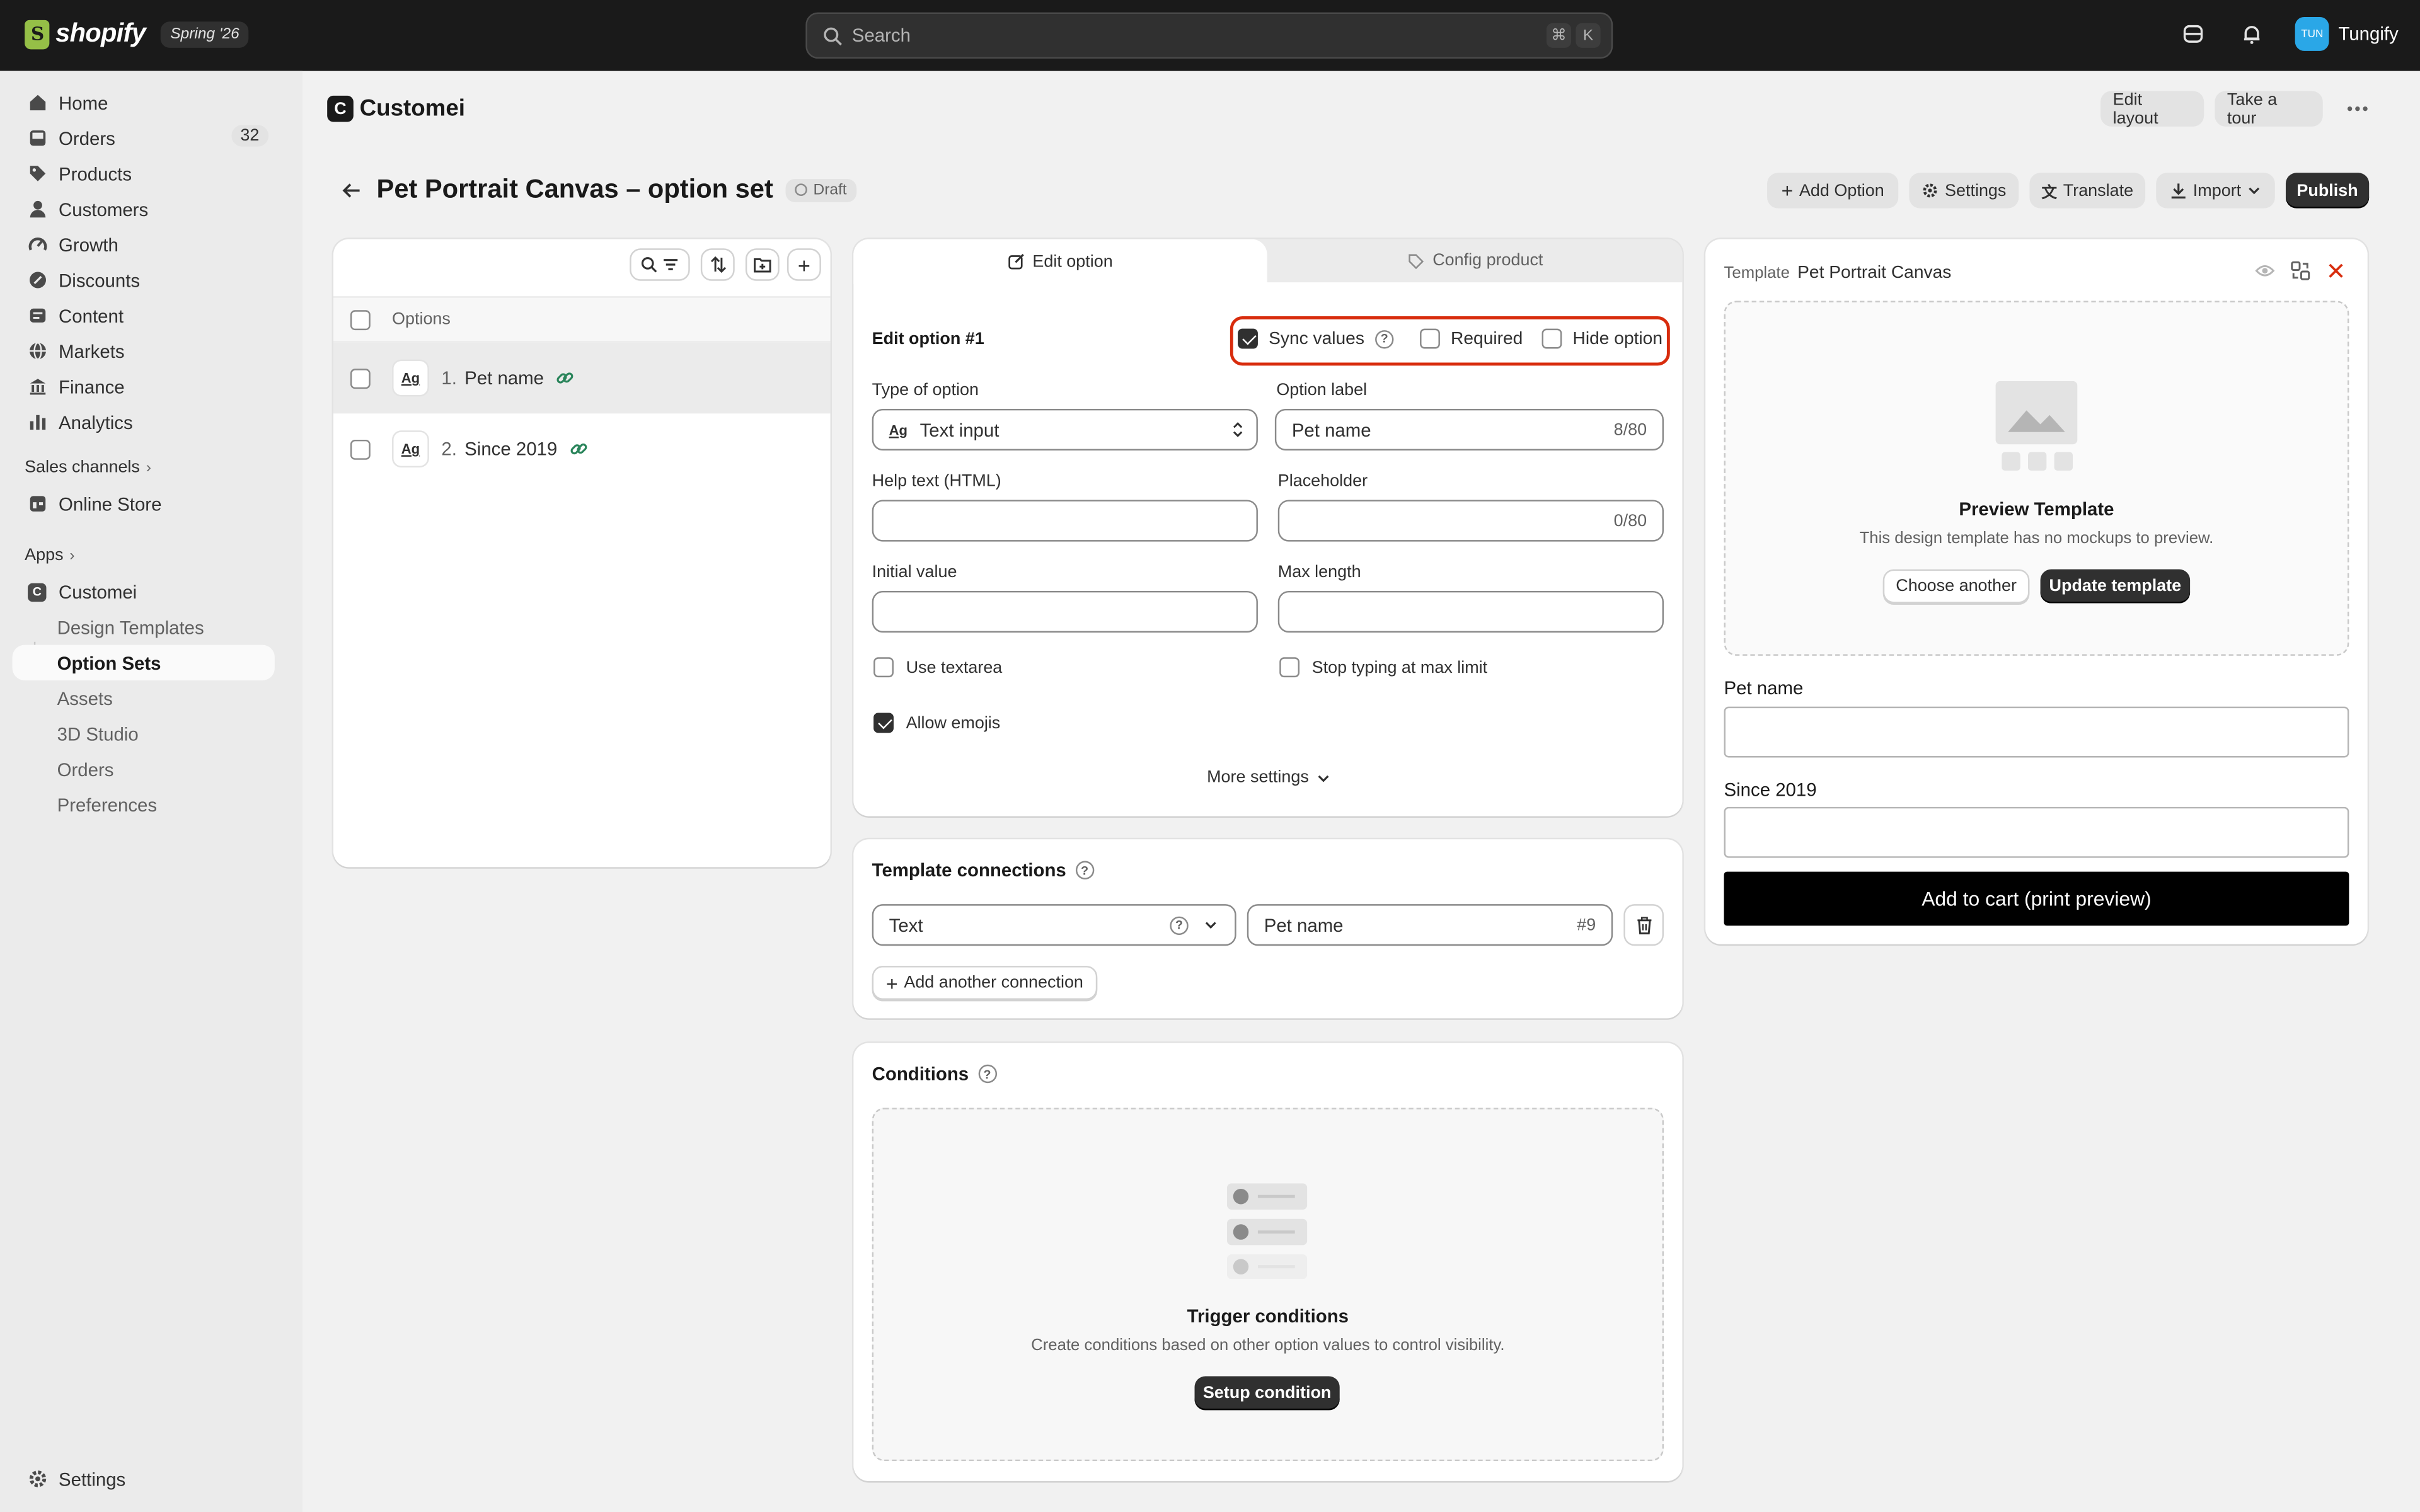  I want to click on take-tour-button: Take a tour, so click(2269, 108).